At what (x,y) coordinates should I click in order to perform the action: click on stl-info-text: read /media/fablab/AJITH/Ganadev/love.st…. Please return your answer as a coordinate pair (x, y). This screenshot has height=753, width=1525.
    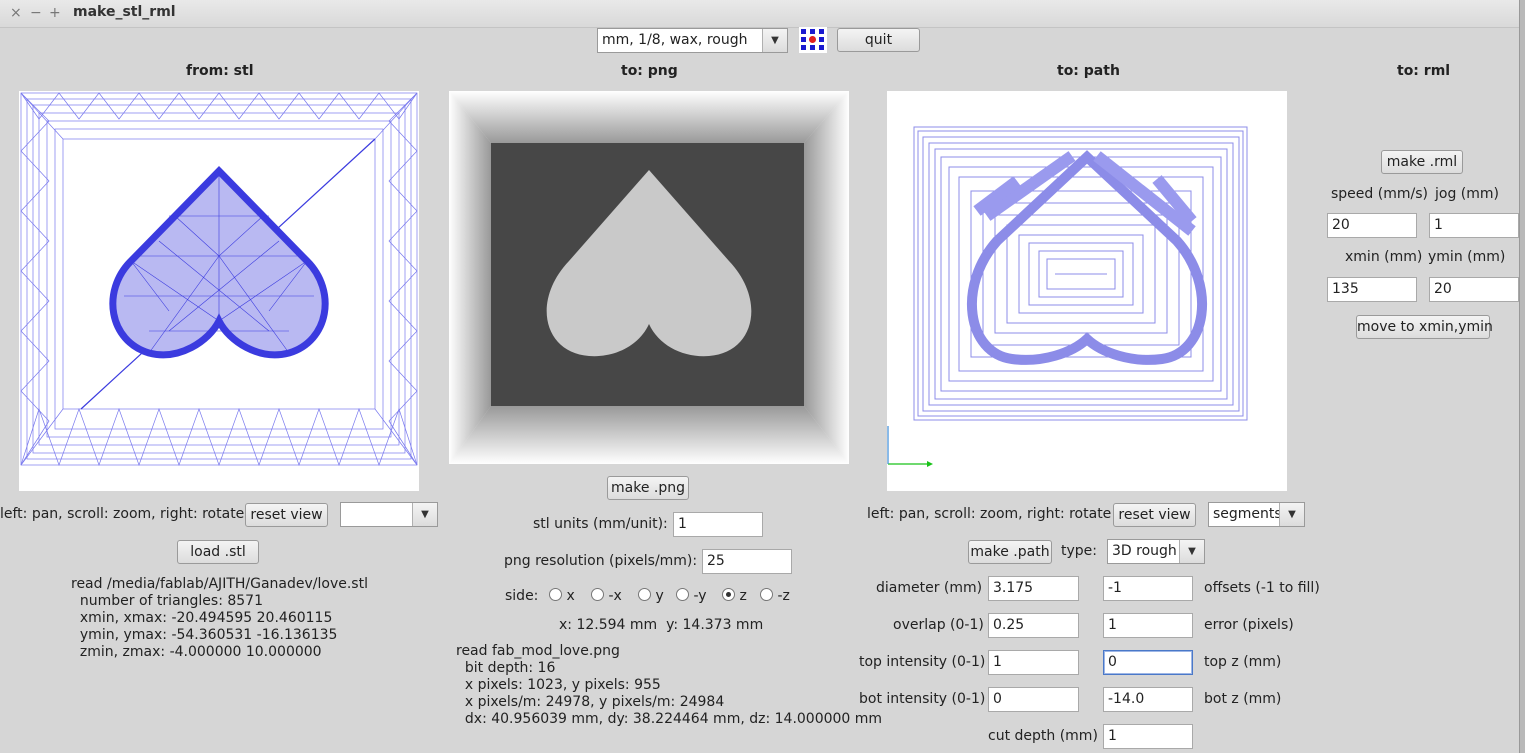
    Looking at the image, I should click on (219, 618).